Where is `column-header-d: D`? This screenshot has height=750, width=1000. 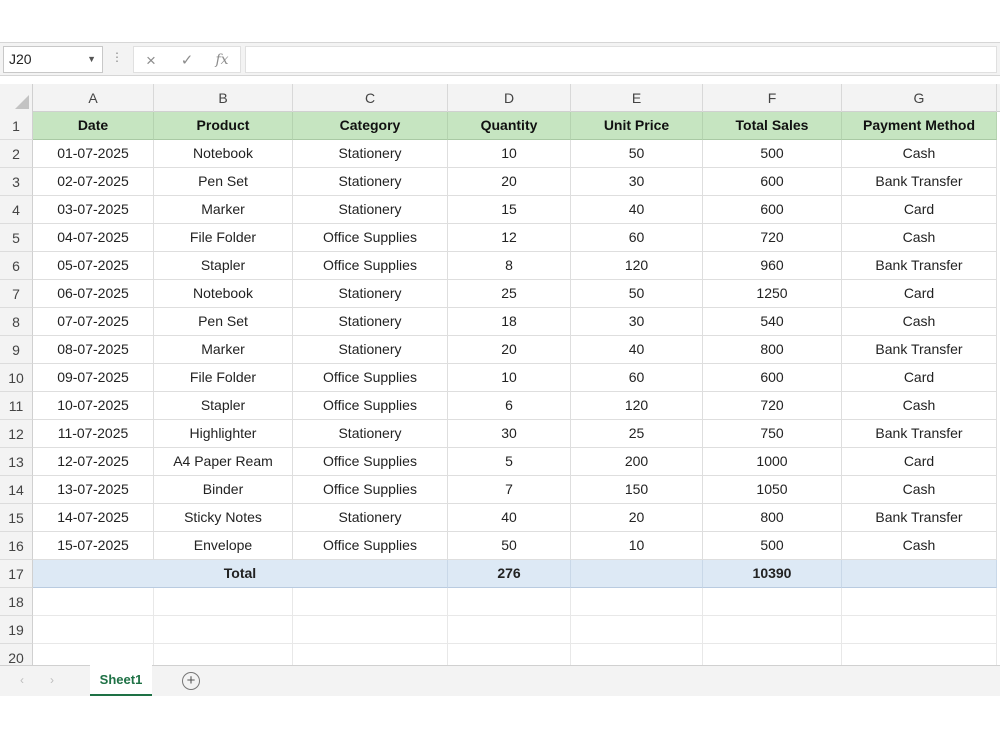
column-header-d: D is located at coordinates (509, 98).